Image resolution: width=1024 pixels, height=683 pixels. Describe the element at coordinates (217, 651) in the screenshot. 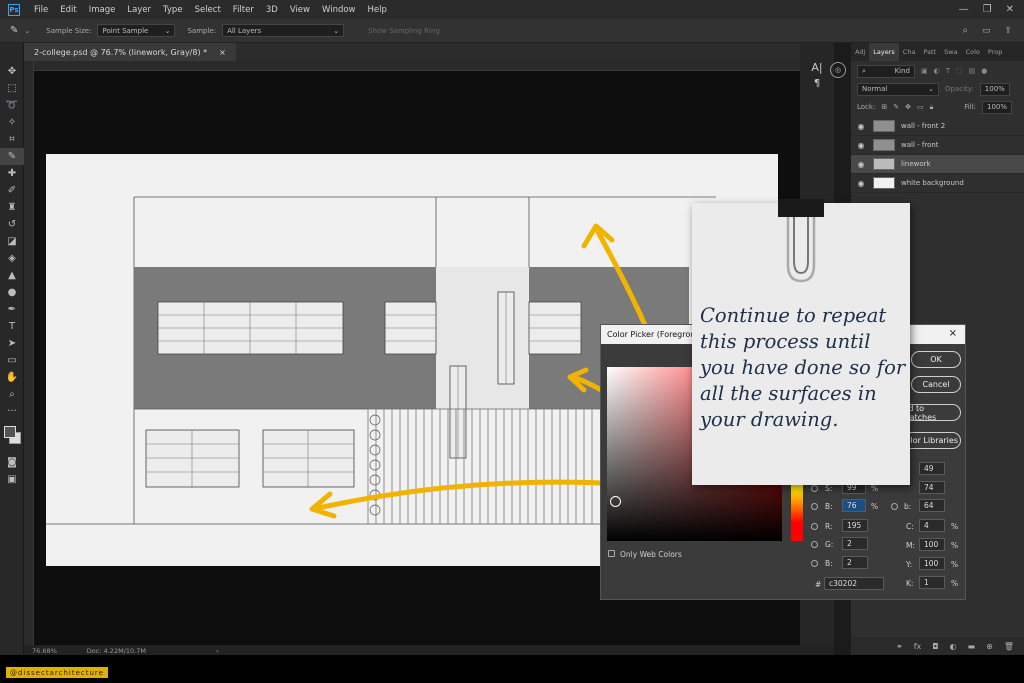

I see `chevron-right-icon: ›` at that location.